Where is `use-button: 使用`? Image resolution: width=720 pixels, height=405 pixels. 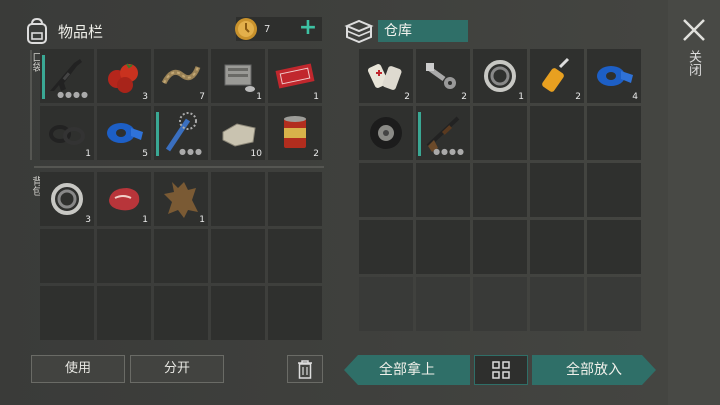
use-button: 使用 is located at coordinates (78, 369).